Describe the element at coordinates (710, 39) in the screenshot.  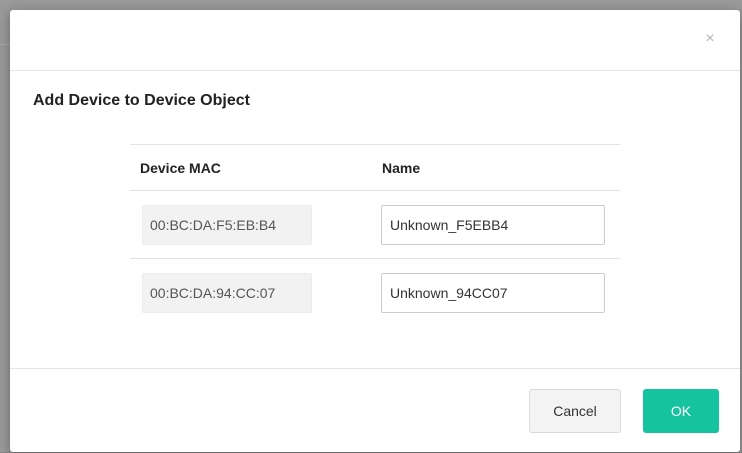
I see `close-icon: ×` at that location.